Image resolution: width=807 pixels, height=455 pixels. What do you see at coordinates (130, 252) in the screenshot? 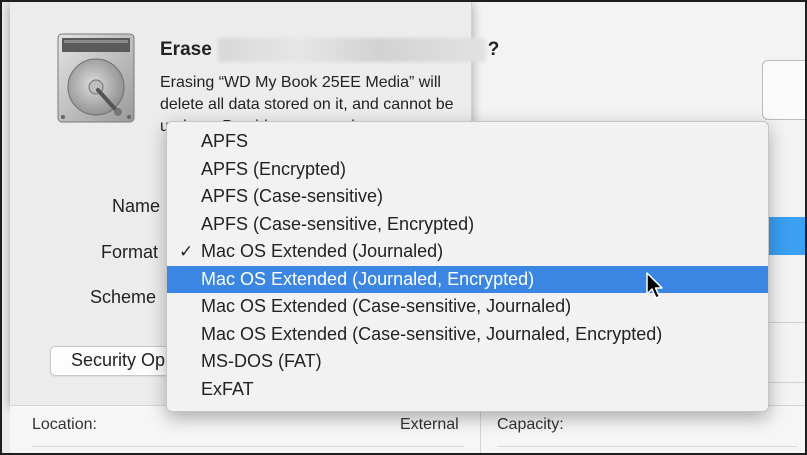
I see `format-label: Format` at bounding box center [130, 252].